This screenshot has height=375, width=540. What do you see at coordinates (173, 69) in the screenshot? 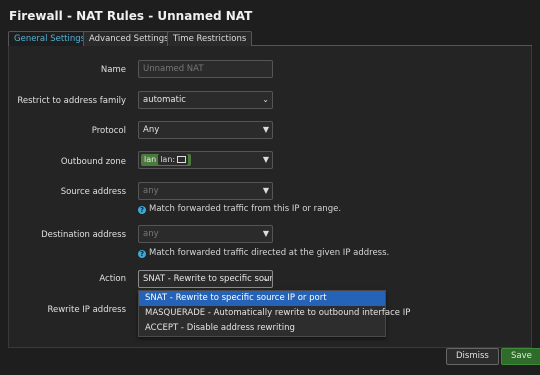
I see `name-placeholder: Unnamed NAT` at bounding box center [173, 69].